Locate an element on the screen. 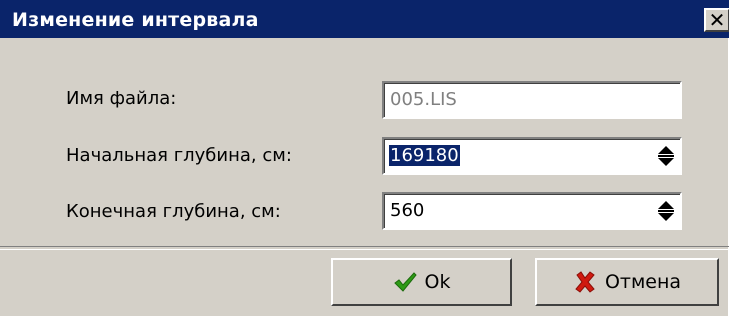  close-button: ✕ is located at coordinates (716, 20).